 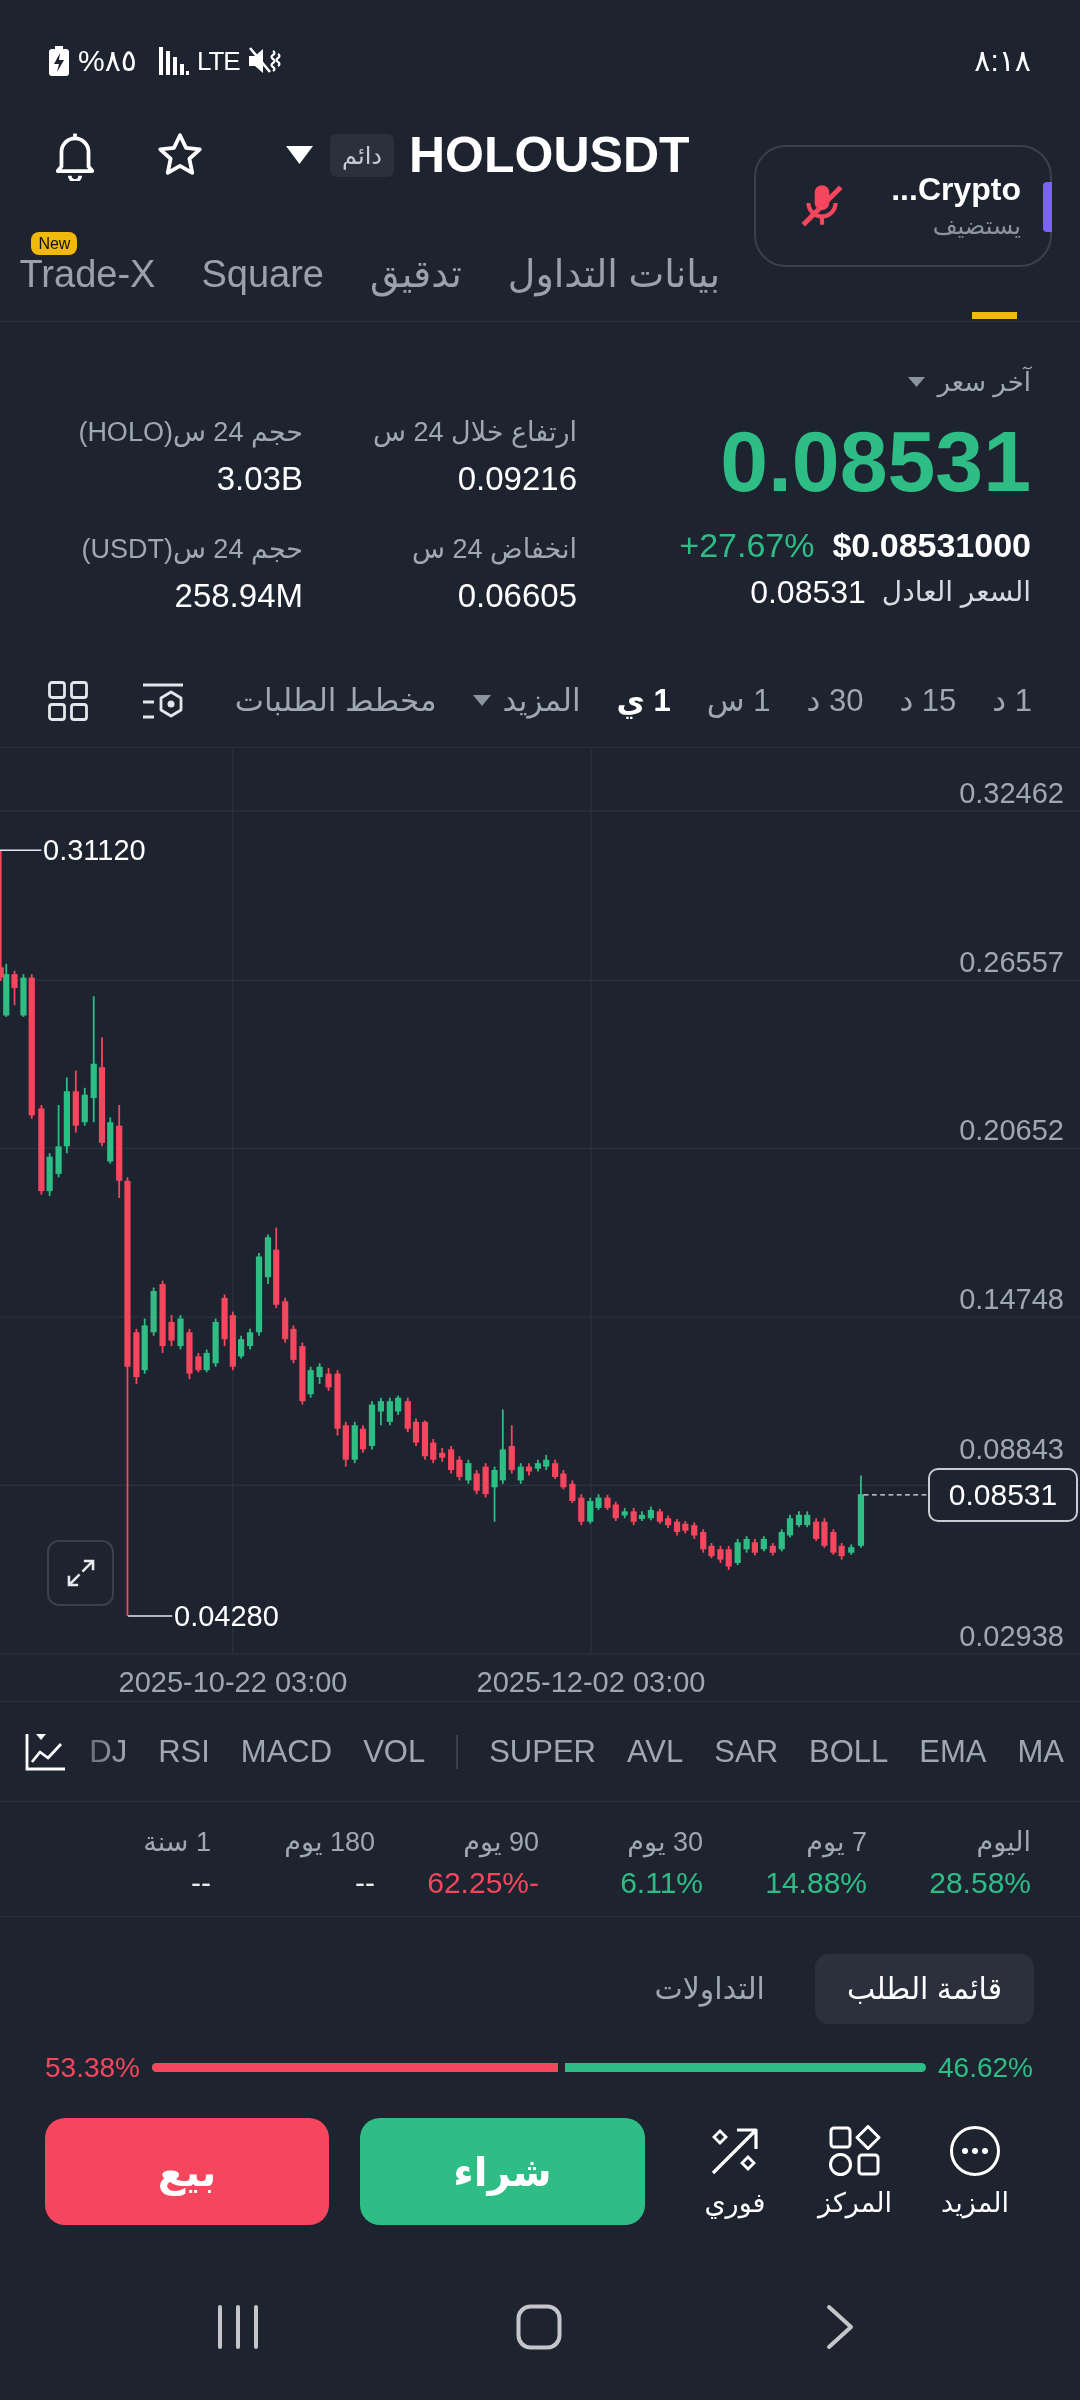 What do you see at coordinates (501, 1843) in the screenshot?
I see `period-label: 90 يوم` at bounding box center [501, 1843].